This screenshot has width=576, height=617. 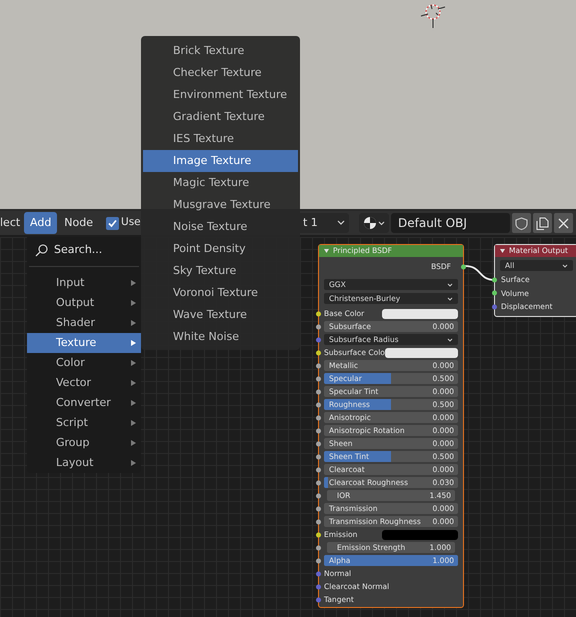 What do you see at coordinates (220, 139) in the screenshot?
I see `menu-item: IES Texture` at bounding box center [220, 139].